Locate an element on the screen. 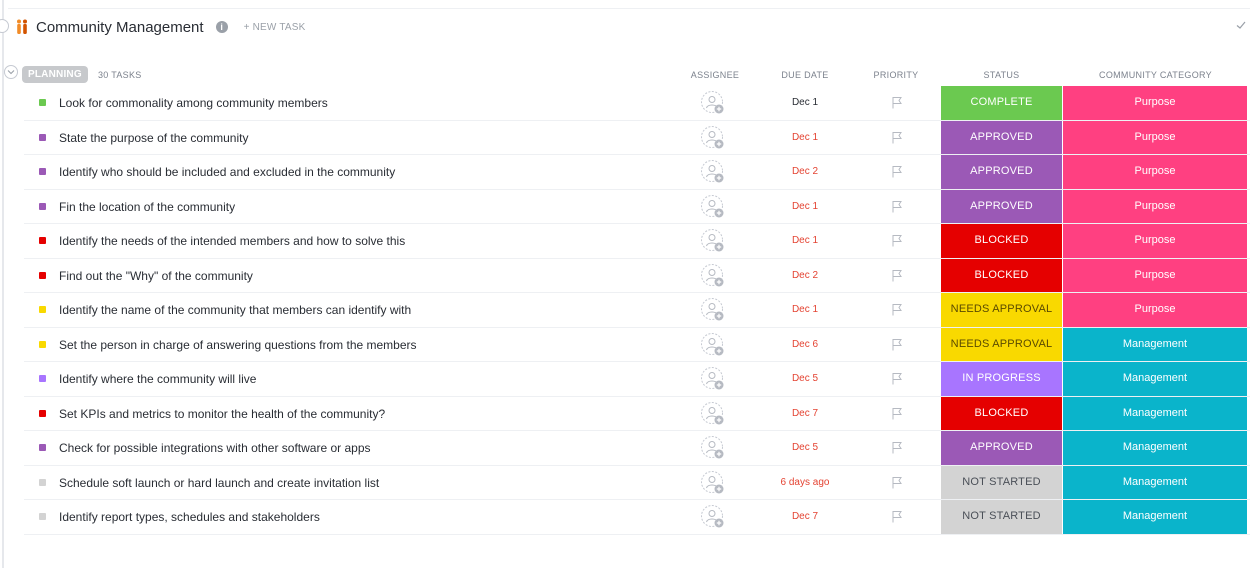 This screenshot has height=568, width=1250. status-cell: IN PROGRESS is located at coordinates (1001, 379).